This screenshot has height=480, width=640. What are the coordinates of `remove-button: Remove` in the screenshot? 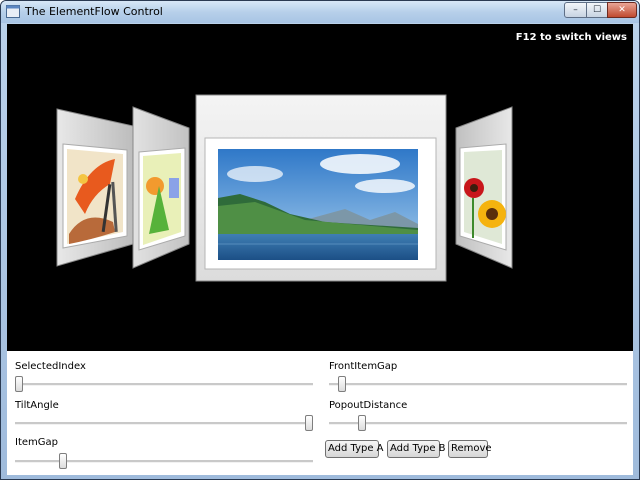 It's located at (470, 449).